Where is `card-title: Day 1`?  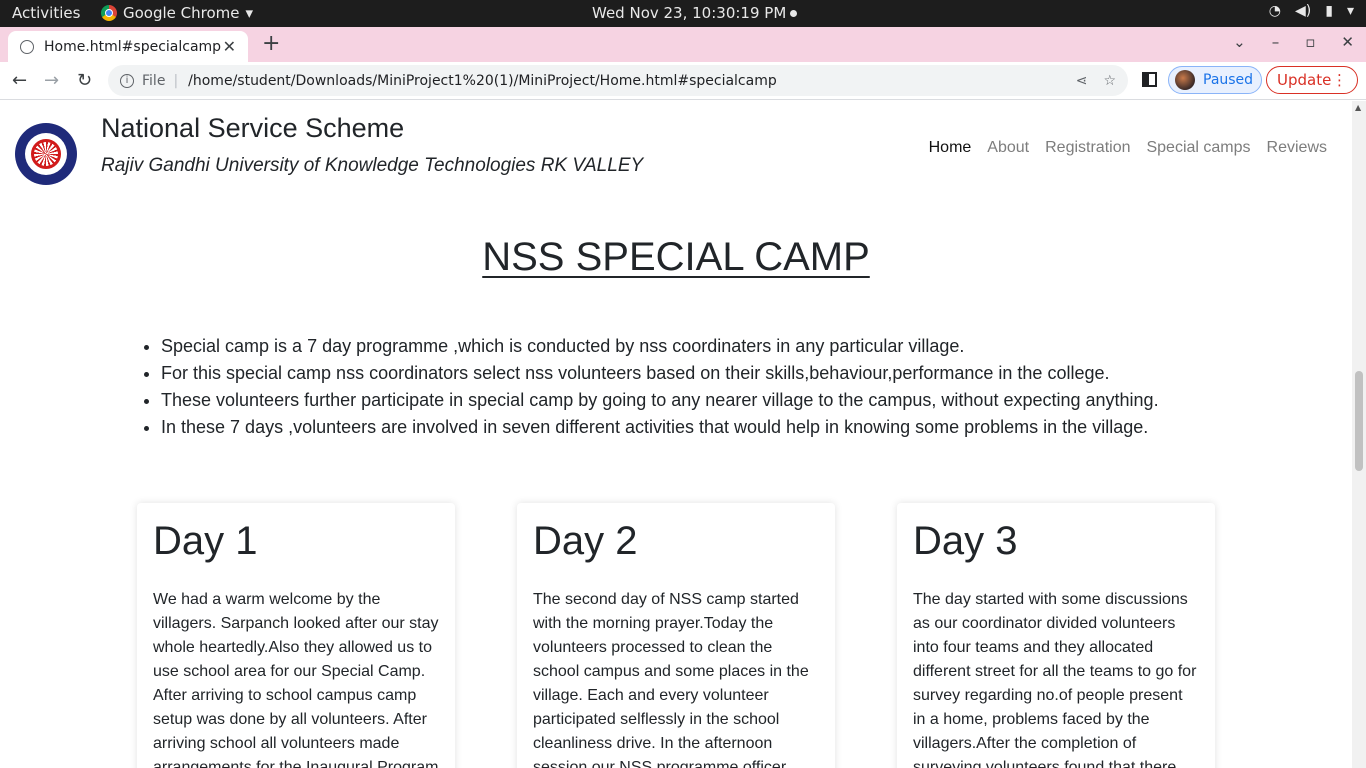 card-title: Day 1 is located at coordinates (205, 541).